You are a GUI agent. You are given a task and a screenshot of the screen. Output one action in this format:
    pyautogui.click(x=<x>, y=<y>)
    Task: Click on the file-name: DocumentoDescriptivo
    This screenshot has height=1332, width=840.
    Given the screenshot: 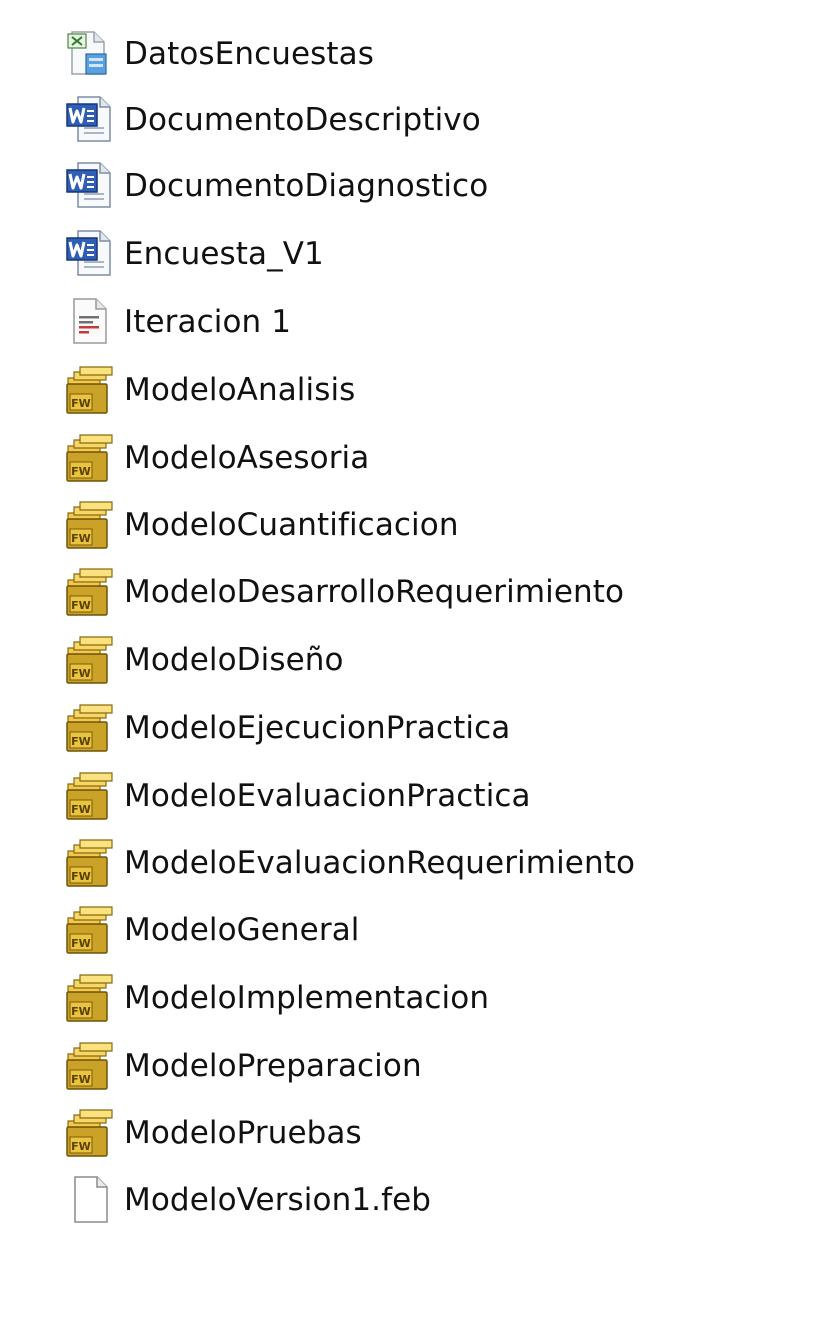 What is the action you would take?
    pyautogui.click(x=302, y=120)
    